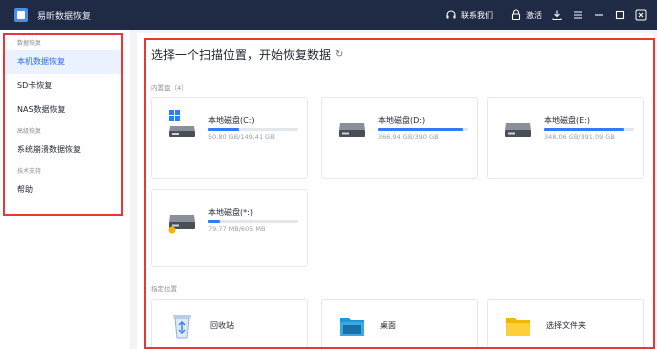 This screenshot has height=349, width=657. I want to click on sidebar-group-data-recovery: 数据恢复, so click(29, 43).